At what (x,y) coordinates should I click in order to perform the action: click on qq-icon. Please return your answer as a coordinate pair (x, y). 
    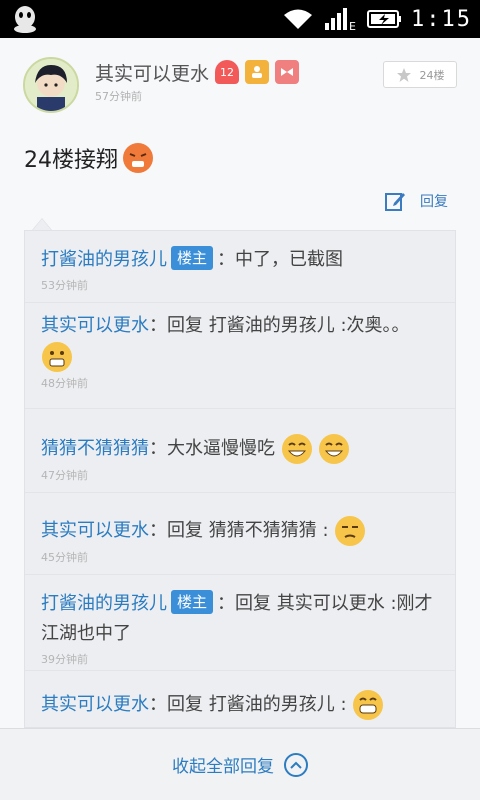
    Looking at the image, I should click on (25, 19).